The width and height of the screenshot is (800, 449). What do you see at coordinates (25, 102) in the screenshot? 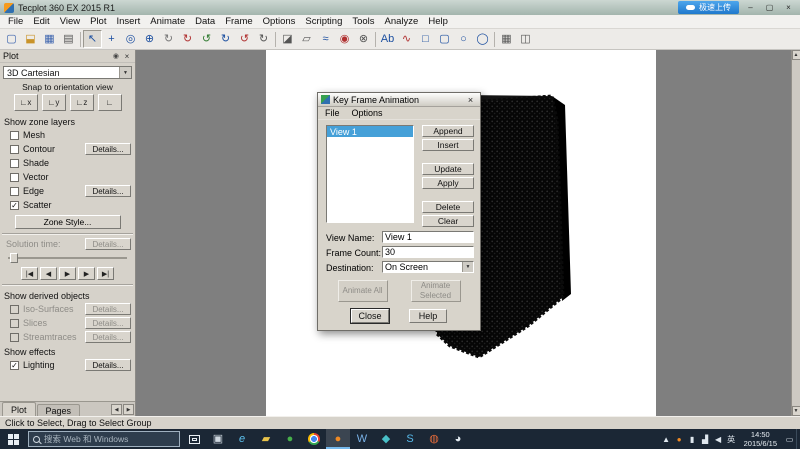
I see `snap-x-view-button: ∟x` at bounding box center [25, 102].